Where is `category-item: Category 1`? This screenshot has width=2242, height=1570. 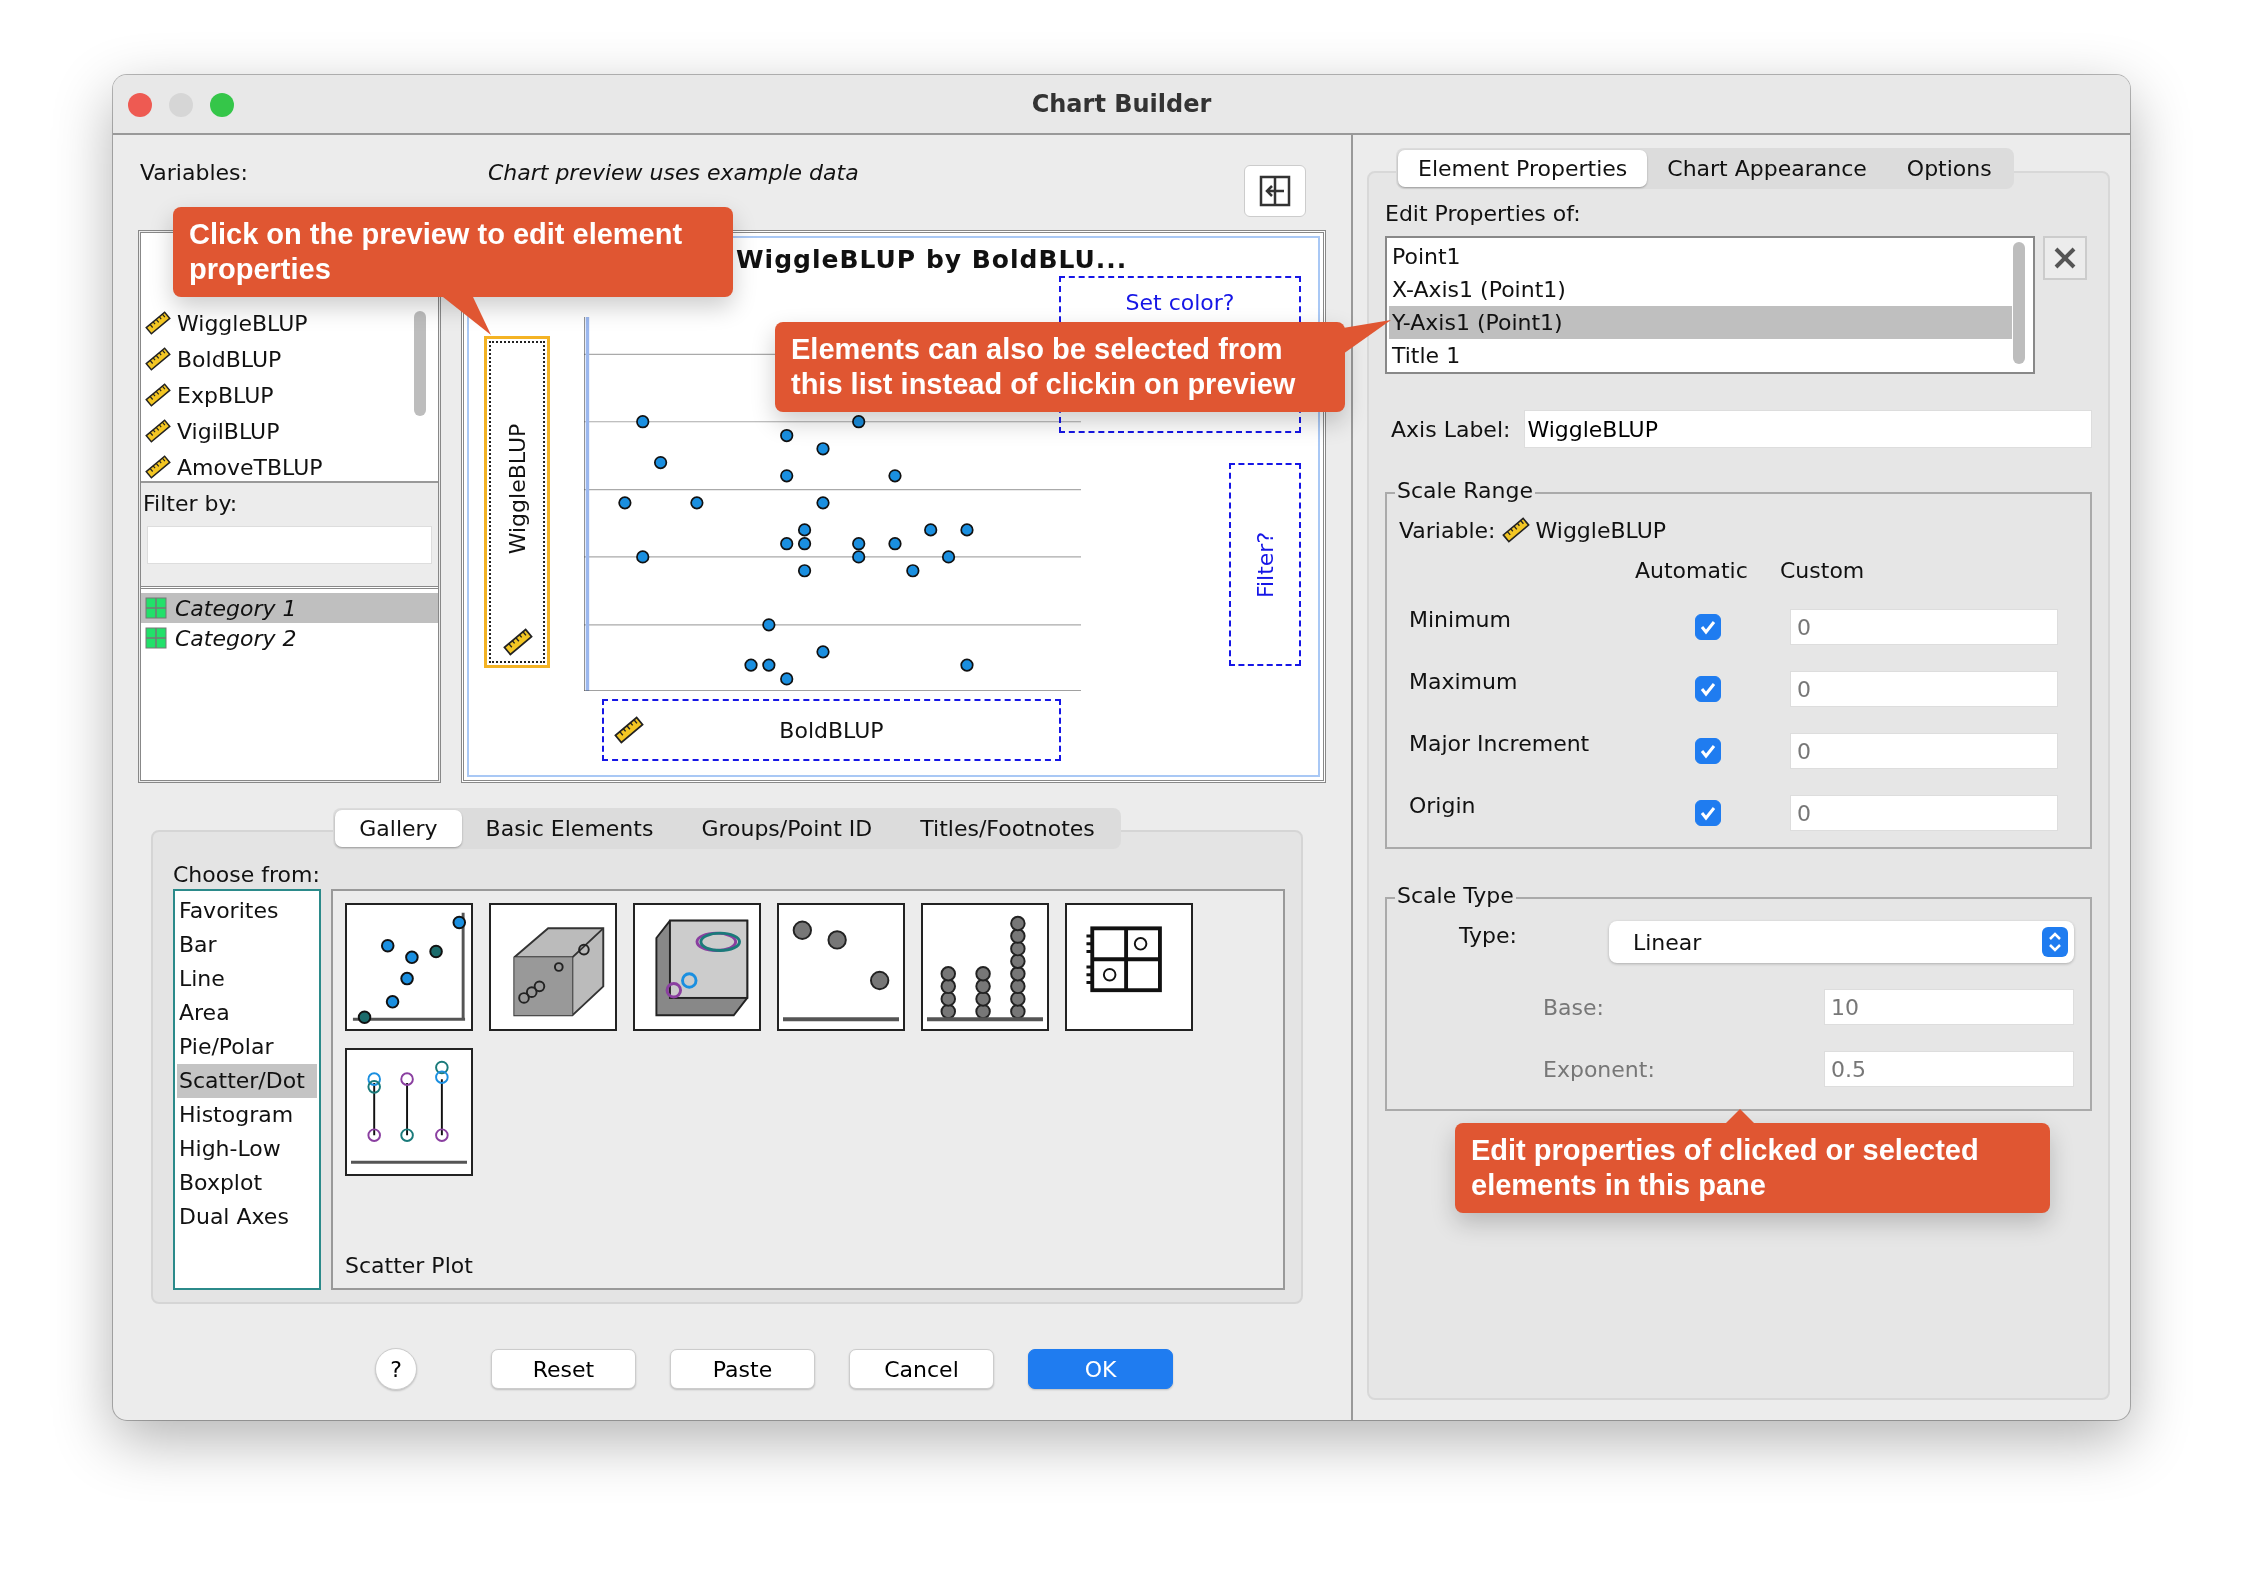
category-item: Category 1 is located at coordinates (289, 608).